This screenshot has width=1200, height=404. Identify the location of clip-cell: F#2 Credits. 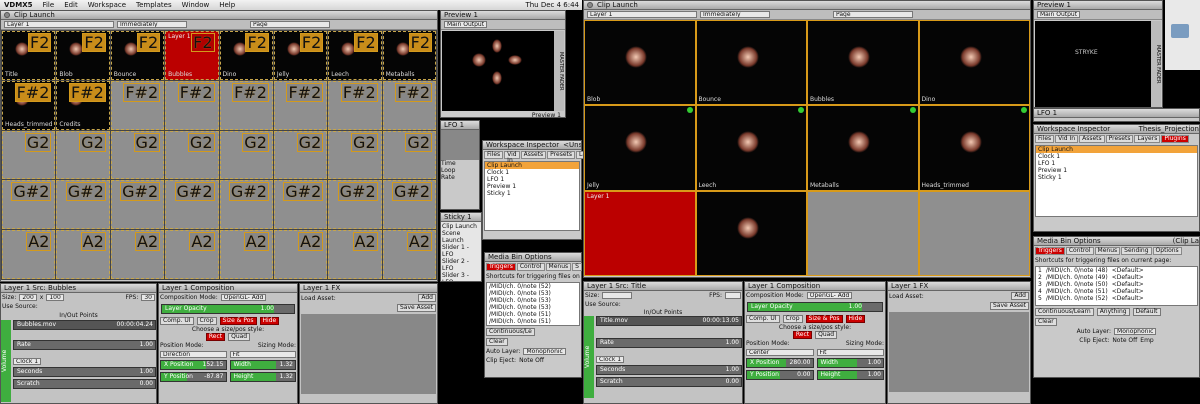
(83, 105).